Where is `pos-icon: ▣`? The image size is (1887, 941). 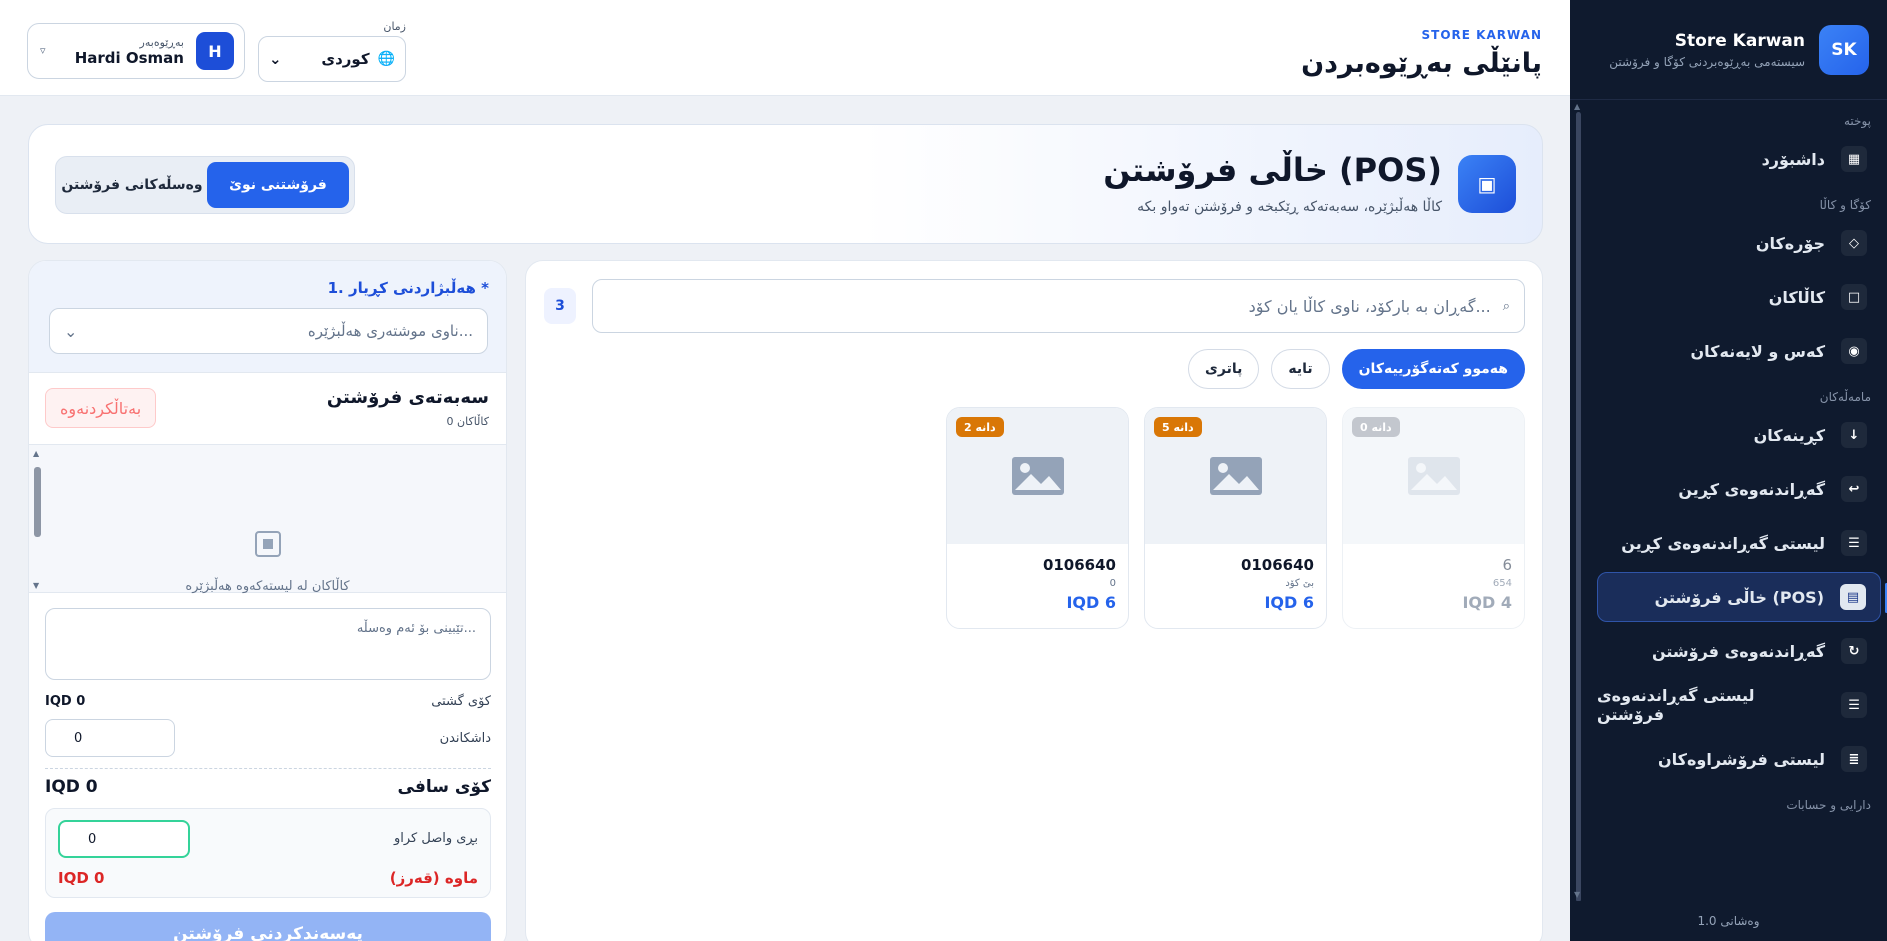
pos-icon: ▣ is located at coordinates (1487, 184).